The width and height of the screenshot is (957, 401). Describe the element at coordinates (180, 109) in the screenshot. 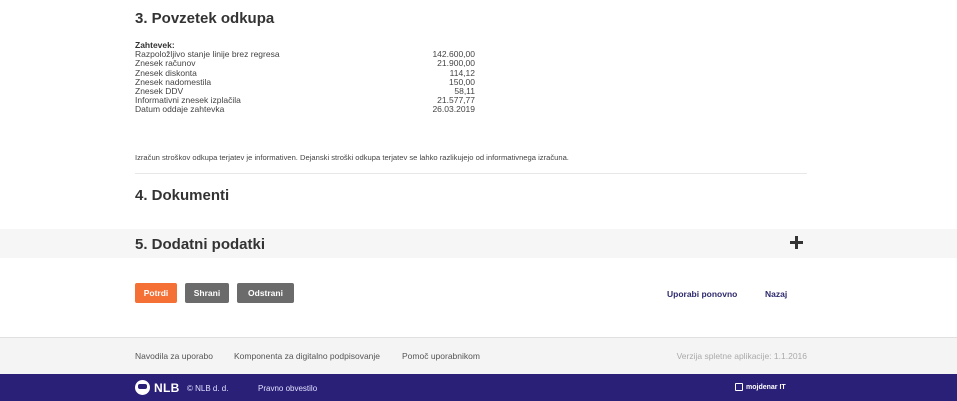

I see `summary-label: Datum oddaje zahtevka` at that location.